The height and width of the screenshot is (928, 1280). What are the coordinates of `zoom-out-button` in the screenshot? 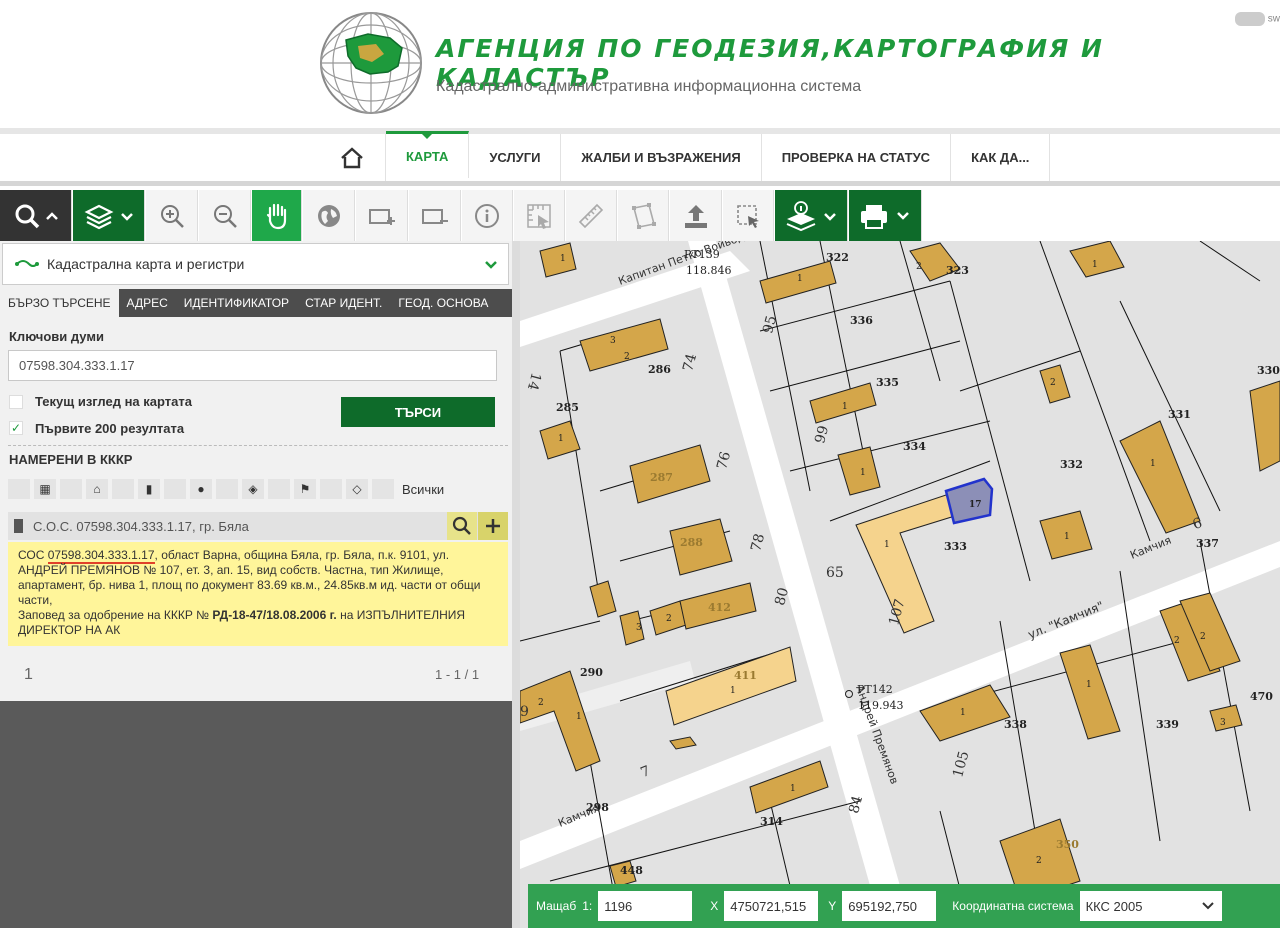 It's located at (225, 215).